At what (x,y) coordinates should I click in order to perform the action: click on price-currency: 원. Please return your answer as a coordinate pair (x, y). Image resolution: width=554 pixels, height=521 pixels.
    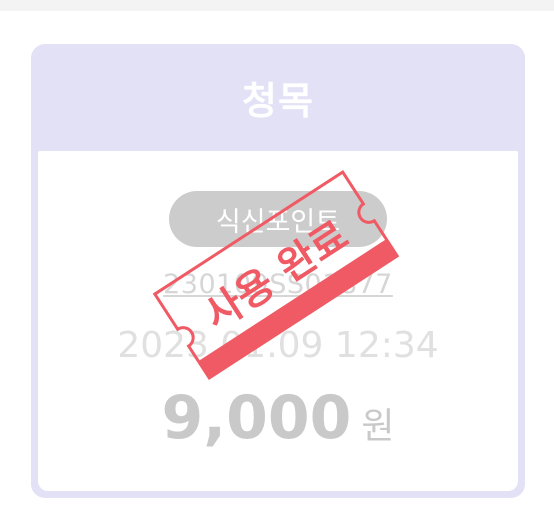
    Looking at the image, I should click on (378, 426).